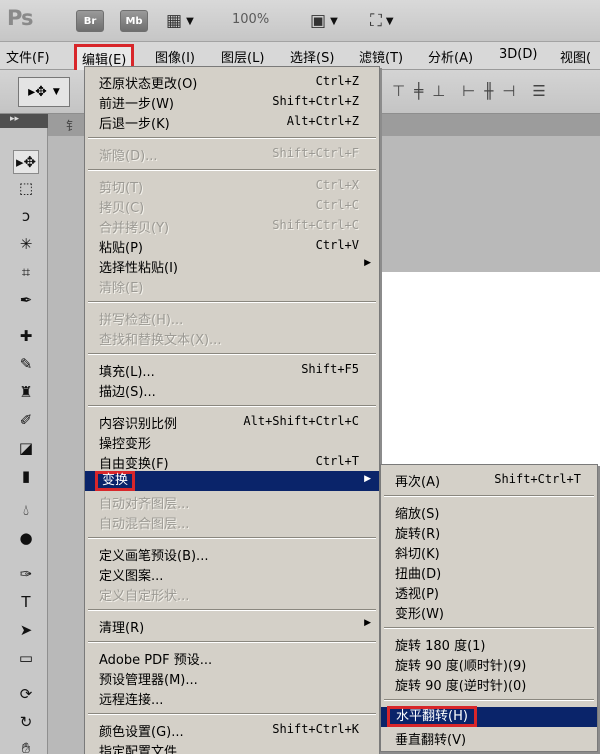  Describe the element at coordinates (489, 683) in the screenshot. I see `submenu-item-rotate-90-ccw: 旋转 90 度(逆时针)(0)` at that location.